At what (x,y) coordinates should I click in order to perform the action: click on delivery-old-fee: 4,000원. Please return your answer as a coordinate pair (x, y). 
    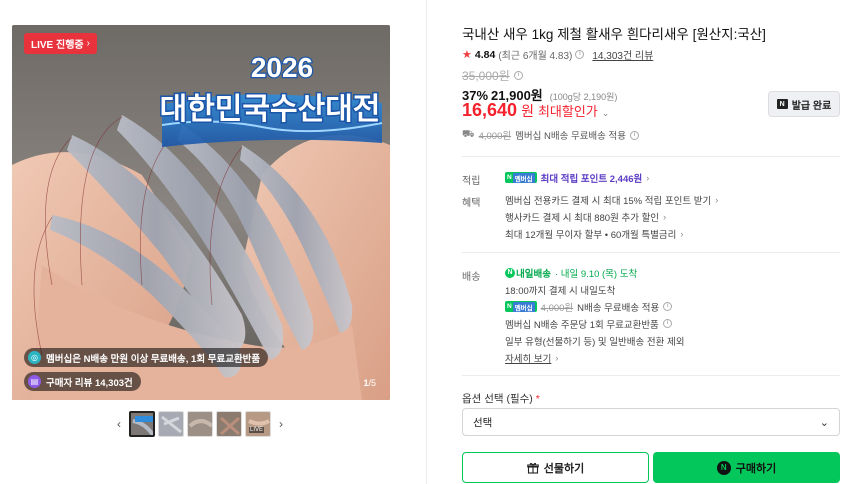
    Looking at the image, I should click on (557, 308).